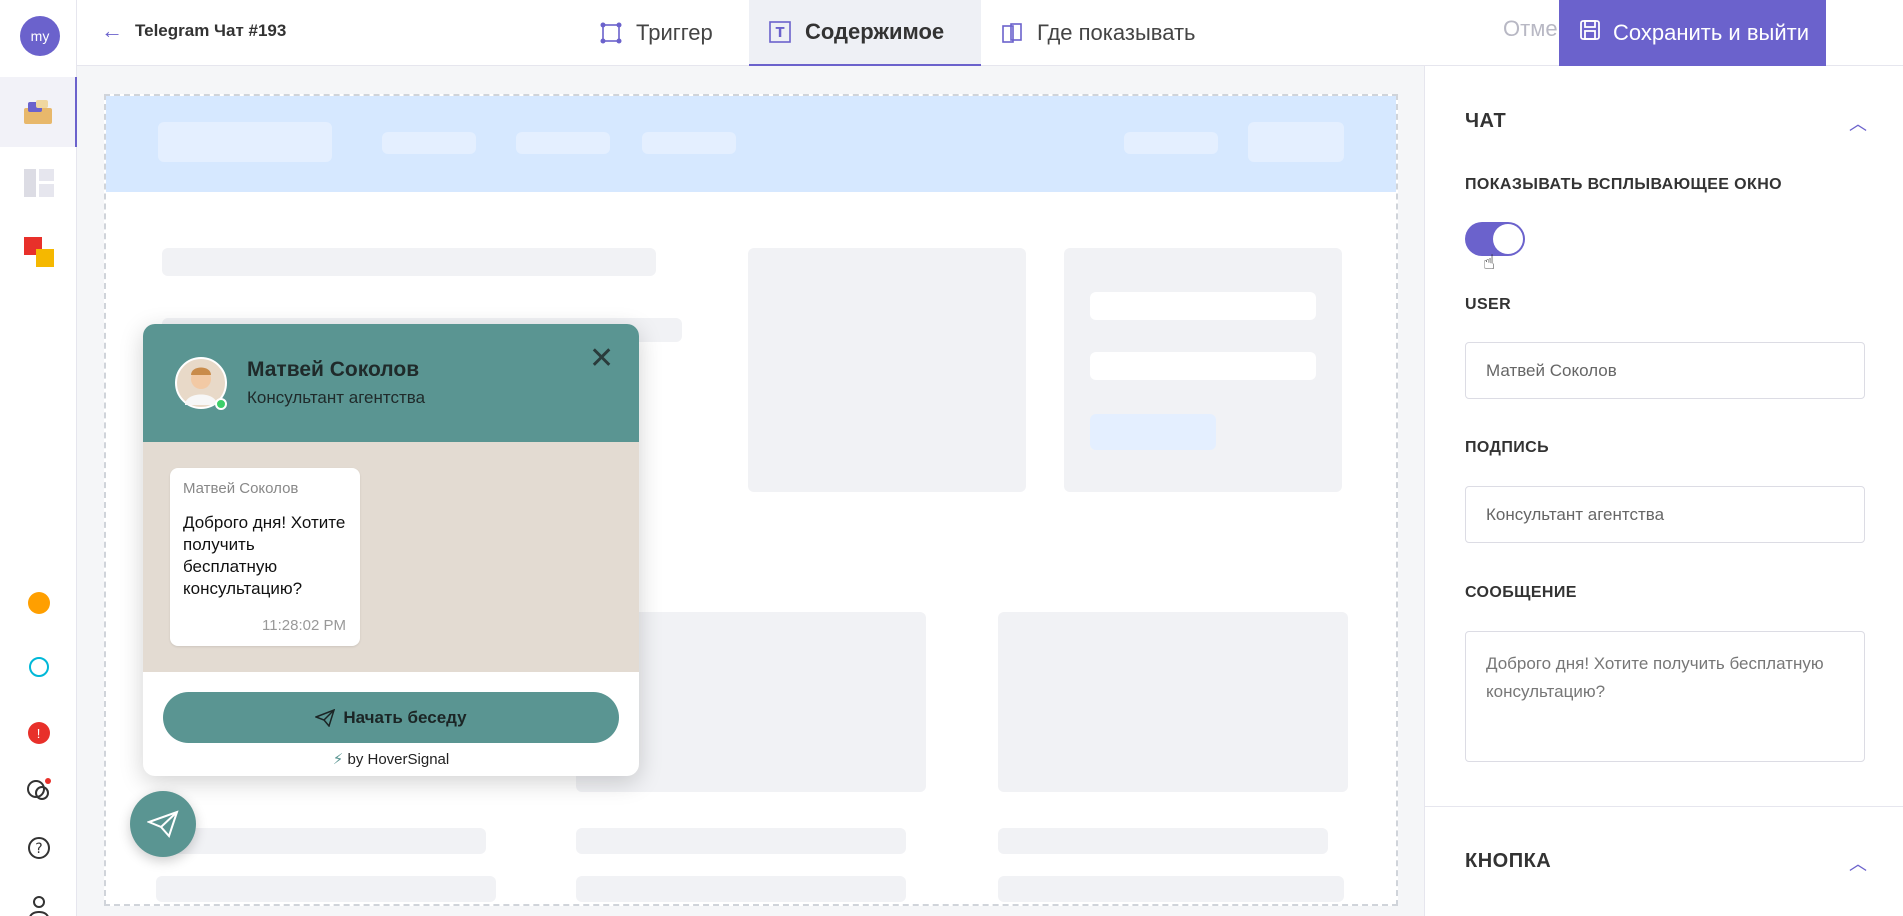 This screenshot has height=916, width=1903. What do you see at coordinates (1664, 806) in the screenshot?
I see `section-divider` at bounding box center [1664, 806].